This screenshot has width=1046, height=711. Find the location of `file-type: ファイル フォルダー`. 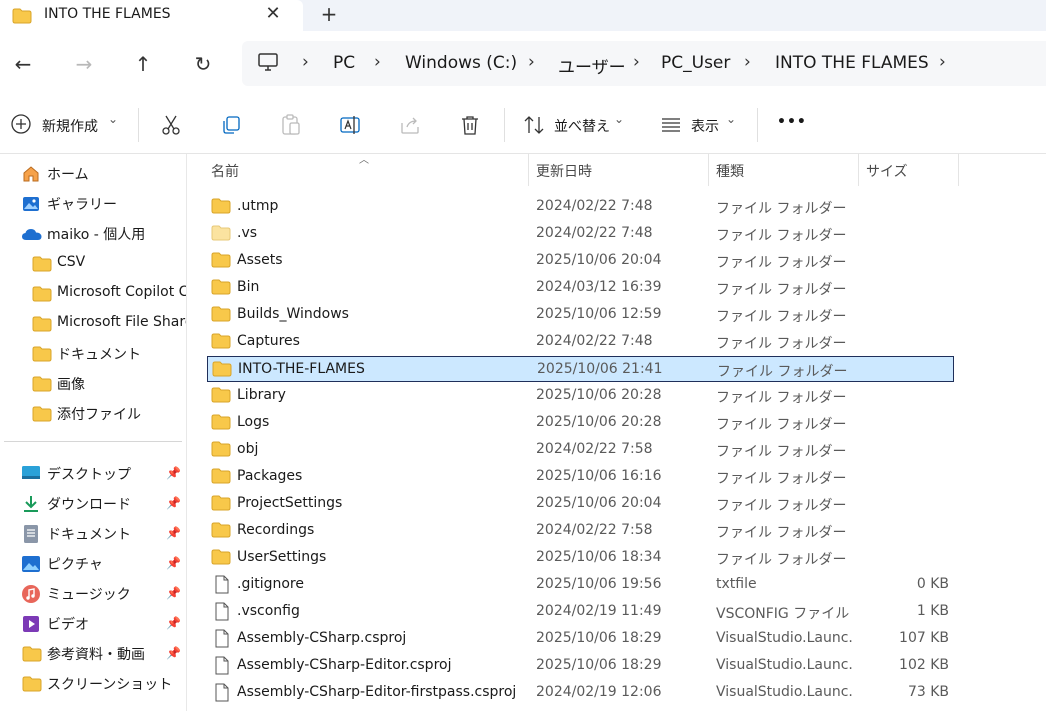

file-type: ファイル フォルダー is located at coordinates (781, 263).